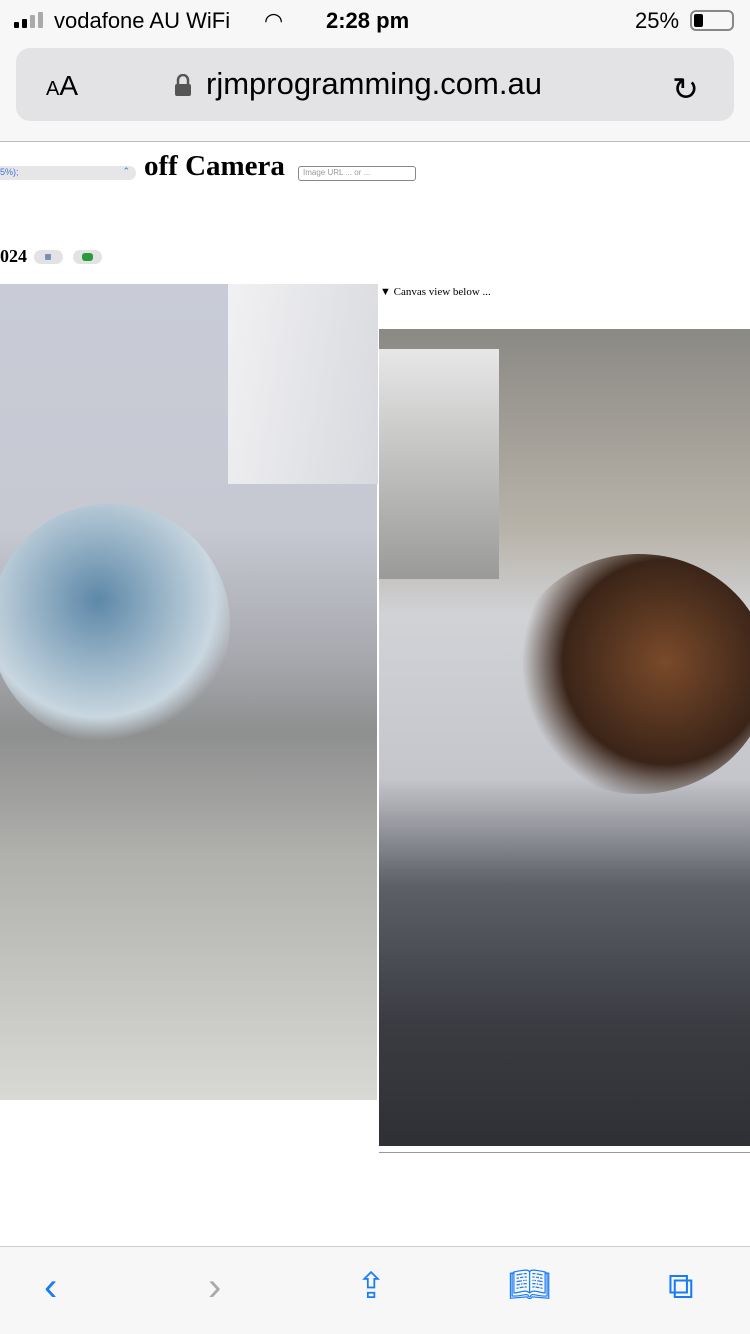 The image size is (750, 1334). Describe the element at coordinates (685, 89) in the screenshot. I see `reload-icon: ↻` at that location.